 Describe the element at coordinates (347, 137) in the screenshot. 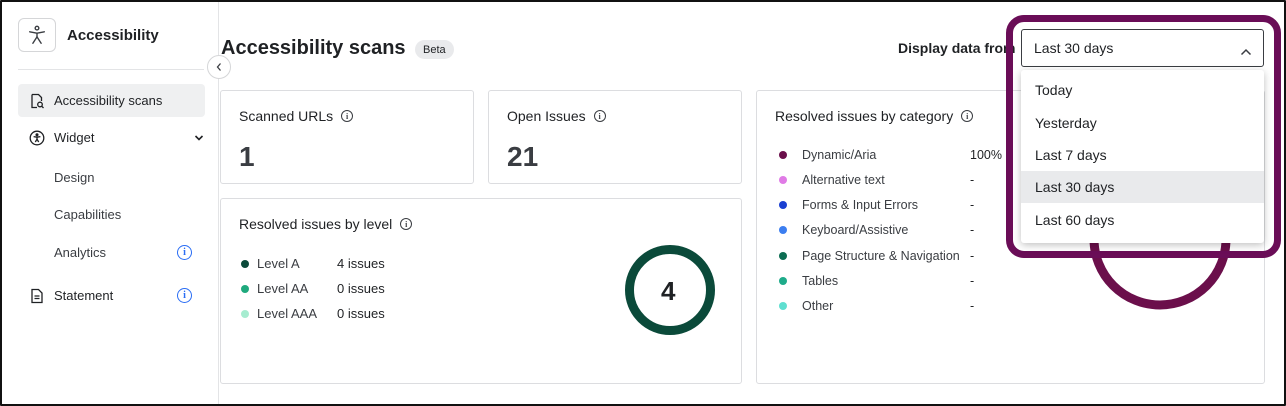

I see `scanned-urls-card: Scanned URLs i 1` at that location.